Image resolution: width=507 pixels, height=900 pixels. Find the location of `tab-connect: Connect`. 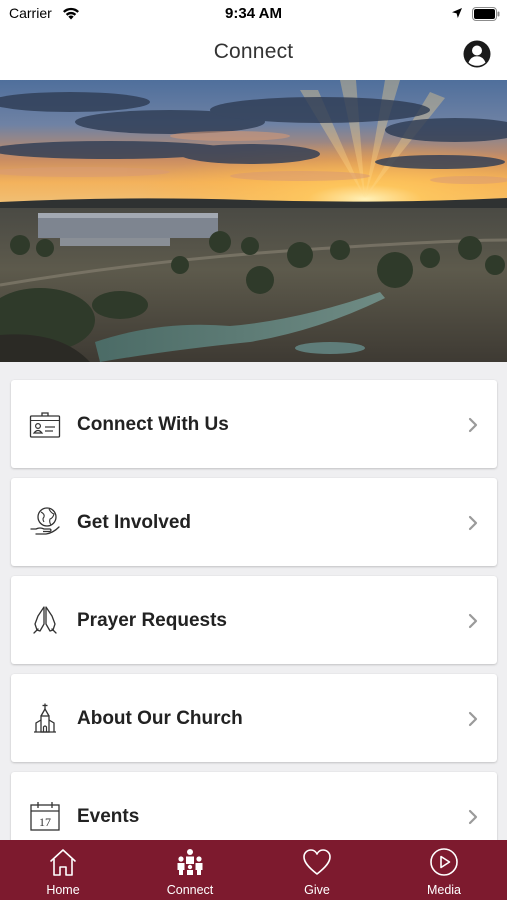

tab-connect: Connect is located at coordinates (190, 870).